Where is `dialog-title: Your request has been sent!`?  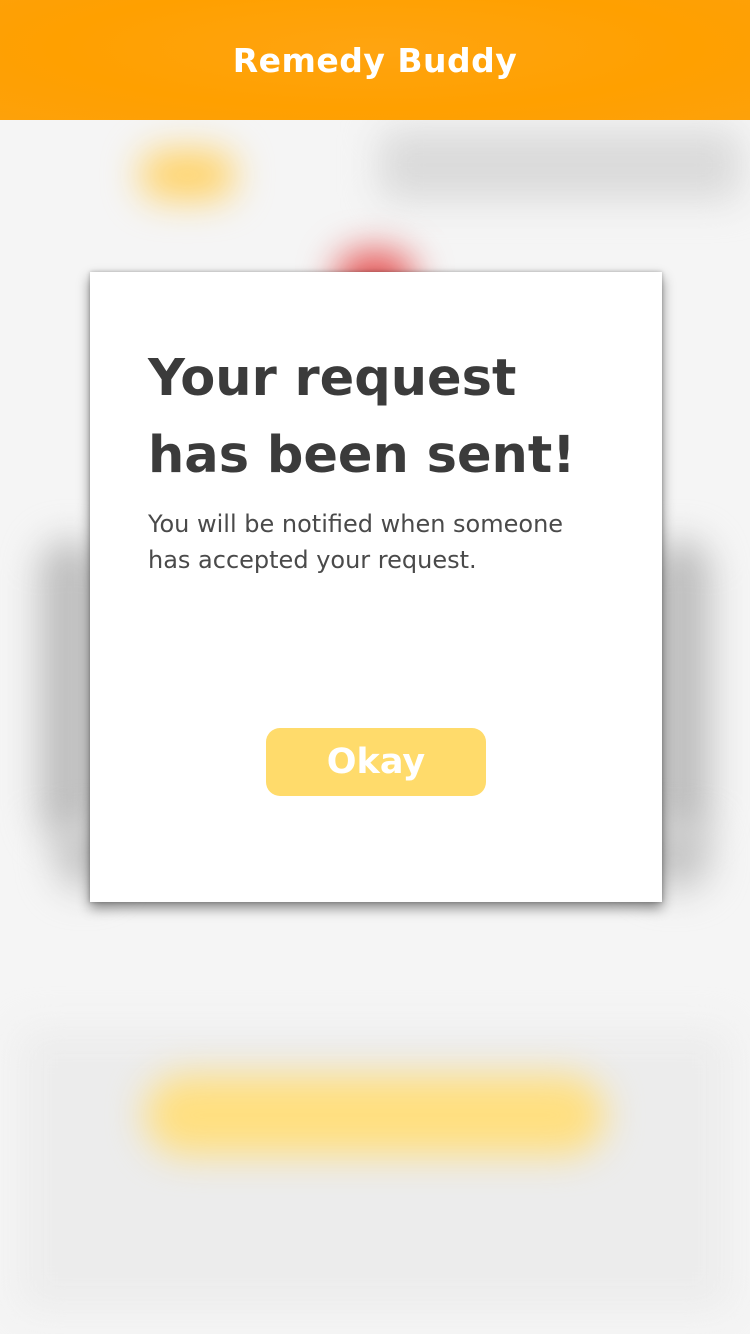
dialog-title: Your request has been sent! is located at coordinates (362, 417).